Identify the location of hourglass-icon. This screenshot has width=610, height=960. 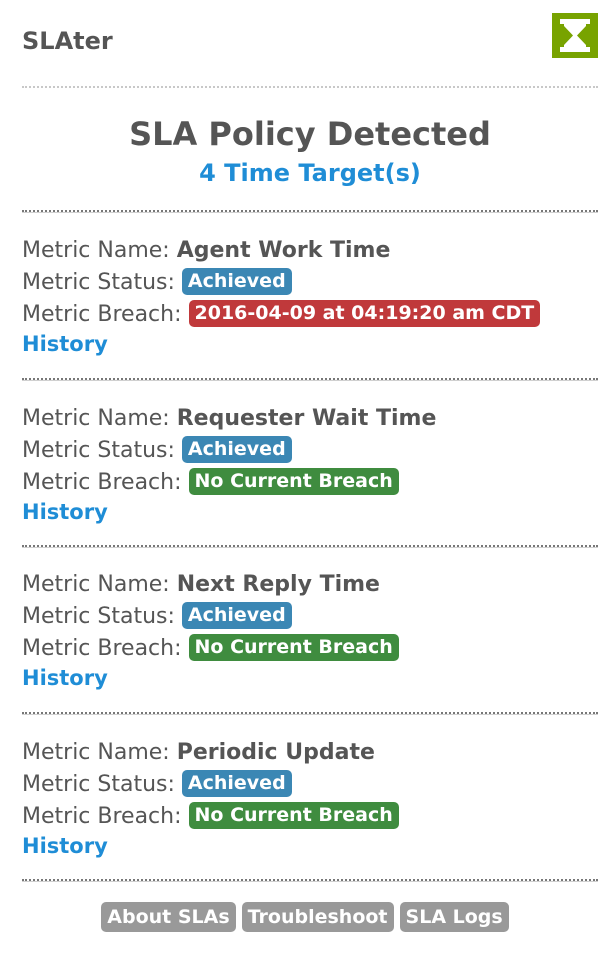
(575, 35).